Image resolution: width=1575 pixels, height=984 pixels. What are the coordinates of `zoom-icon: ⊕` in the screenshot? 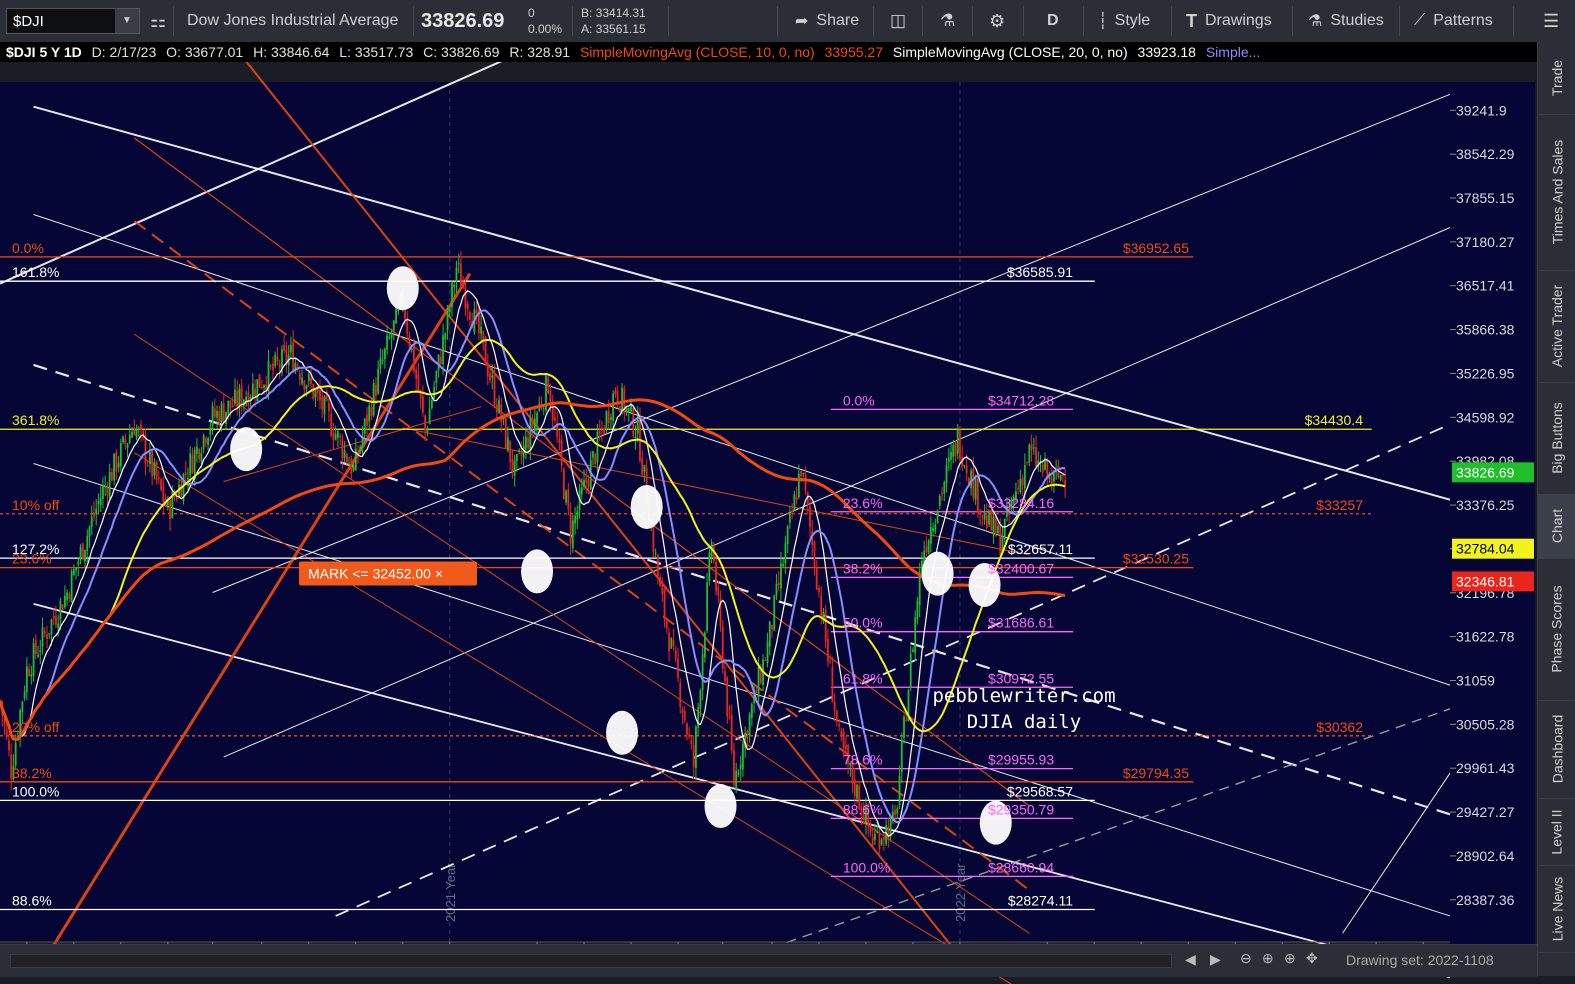 It's located at (1268, 958).